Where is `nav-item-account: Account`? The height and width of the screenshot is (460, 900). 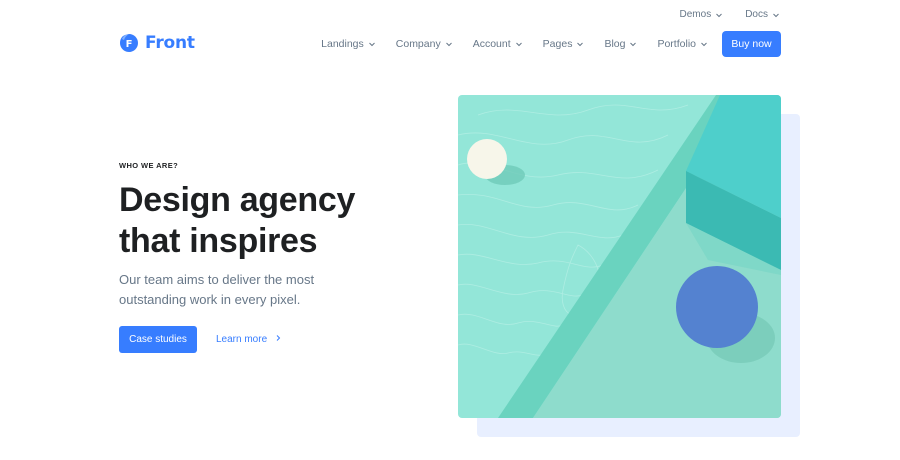 nav-item-account: Account is located at coordinates (498, 44).